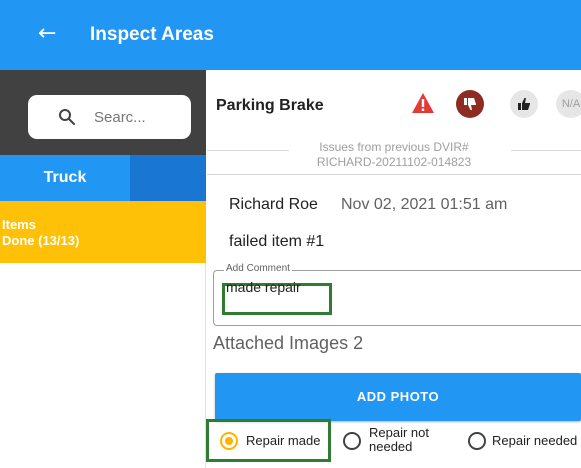 The width and height of the screenshot is (581, 468). Describe the element at coordinates (394, 174) in the screenshot. I see `section-divider` at that location.